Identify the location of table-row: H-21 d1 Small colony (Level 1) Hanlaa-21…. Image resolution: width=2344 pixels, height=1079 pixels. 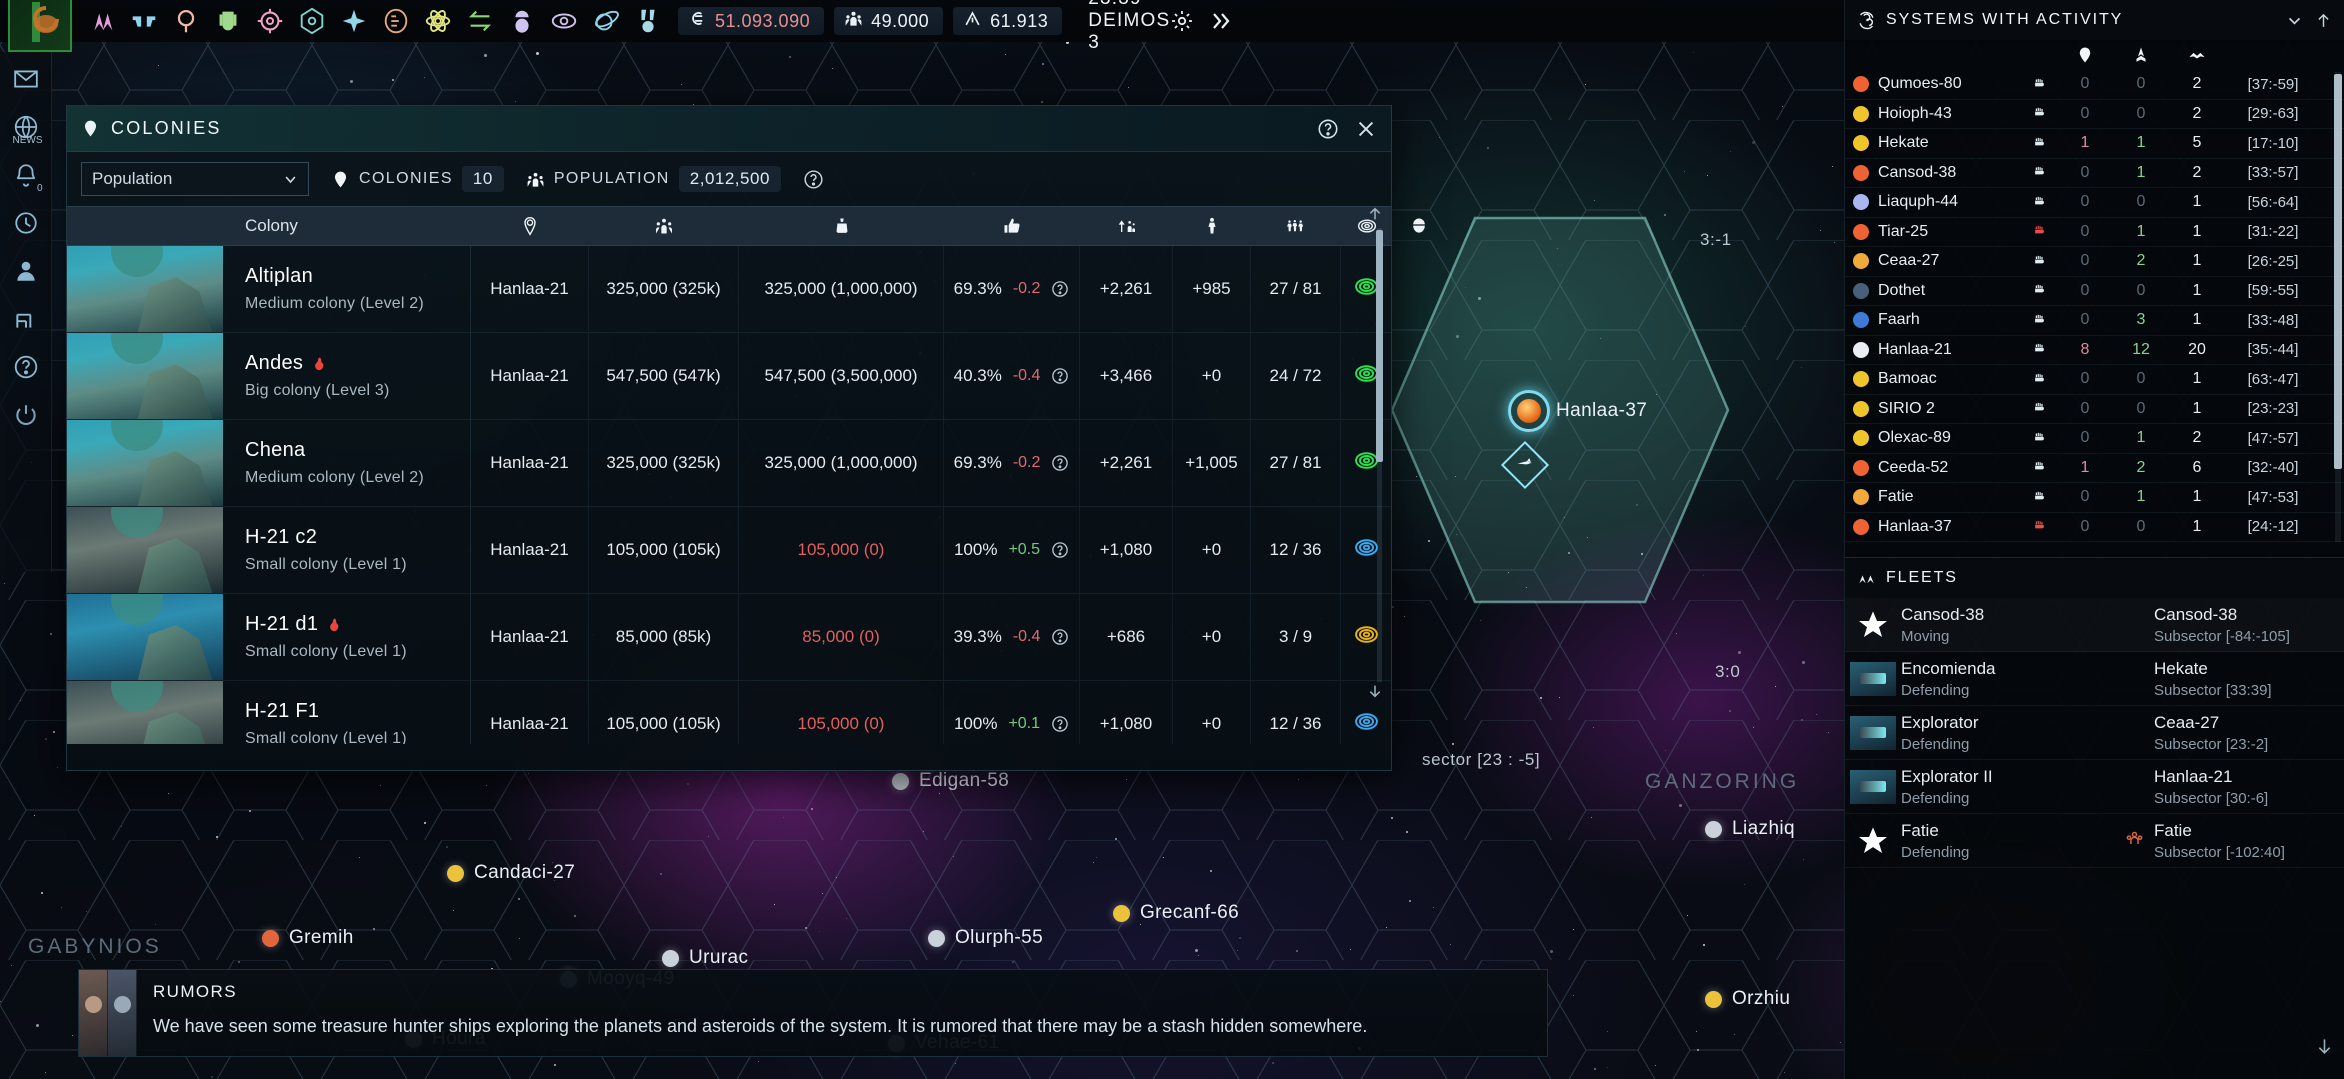
(729, 637).